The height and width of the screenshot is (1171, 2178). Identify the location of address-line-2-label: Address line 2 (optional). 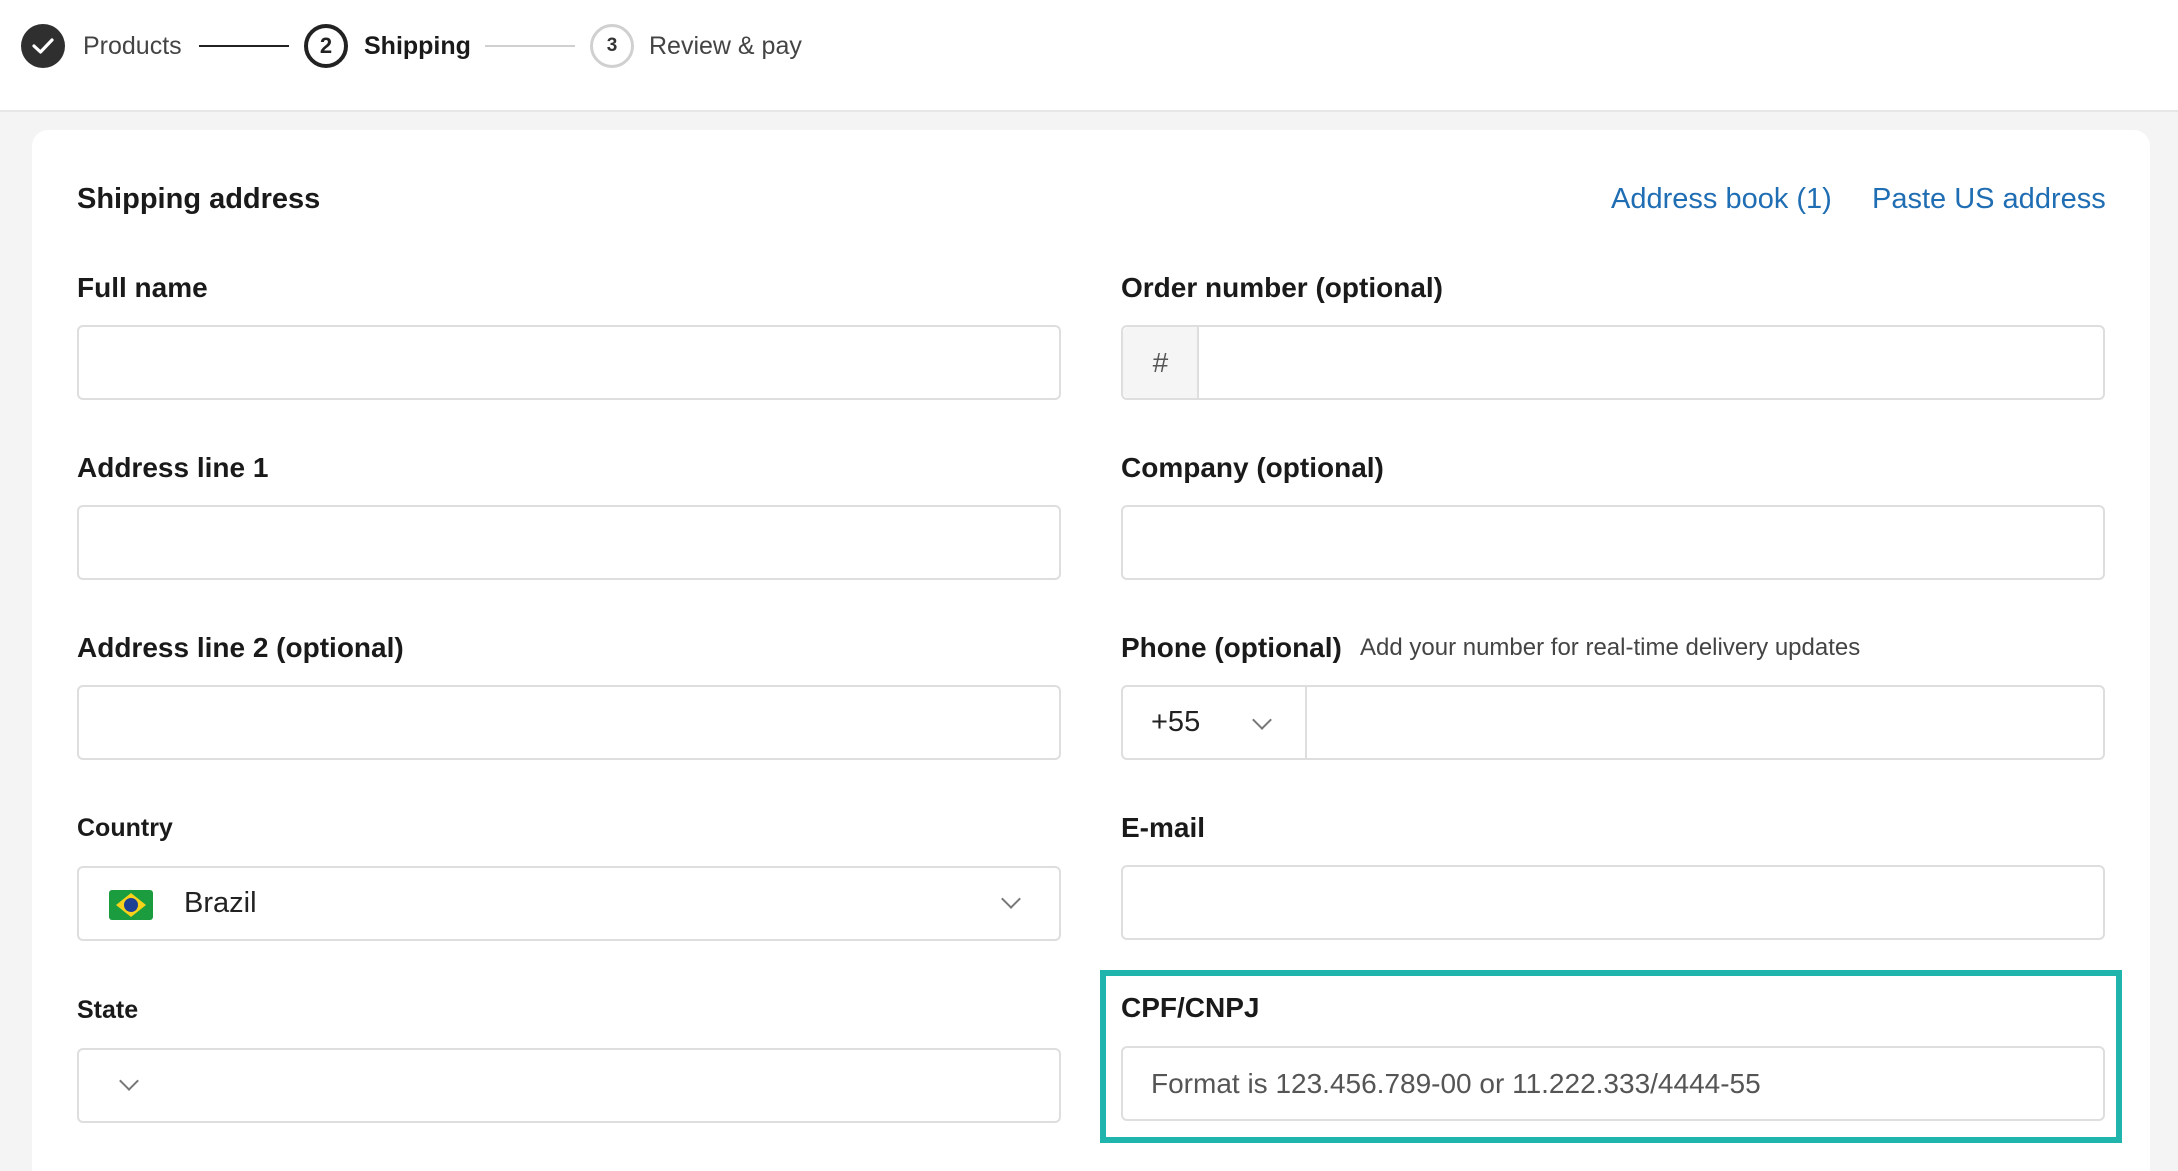
(240, 647).